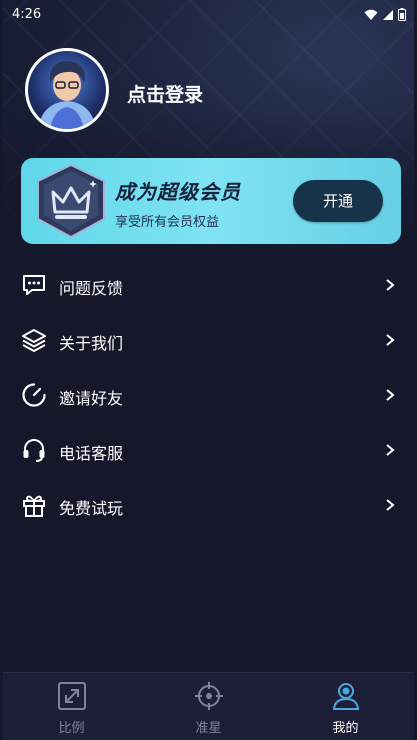 This screenshot has height=740, width=417. What do you see at coordinates (34, 450) in the screenshot?
I see `headset-icon` at bounding box center [34, 450].